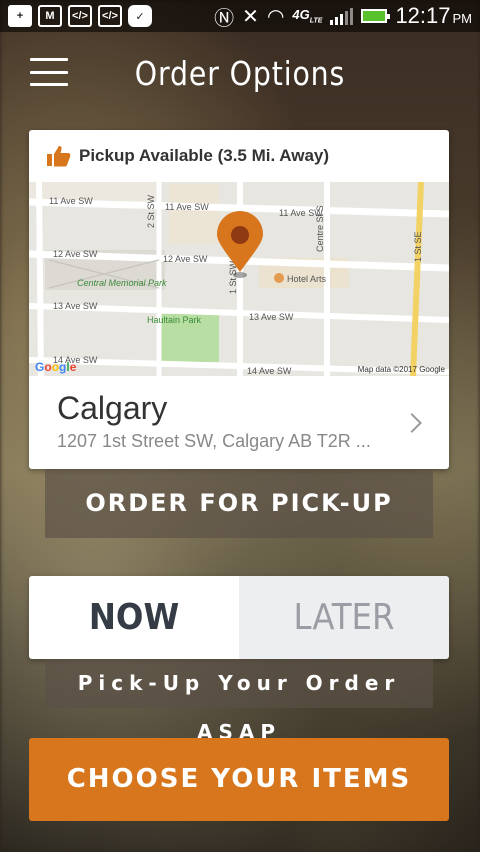 The height and width of the screenshot is (852, 480). I want to click on tab-later: LATER, so click(344, 617).